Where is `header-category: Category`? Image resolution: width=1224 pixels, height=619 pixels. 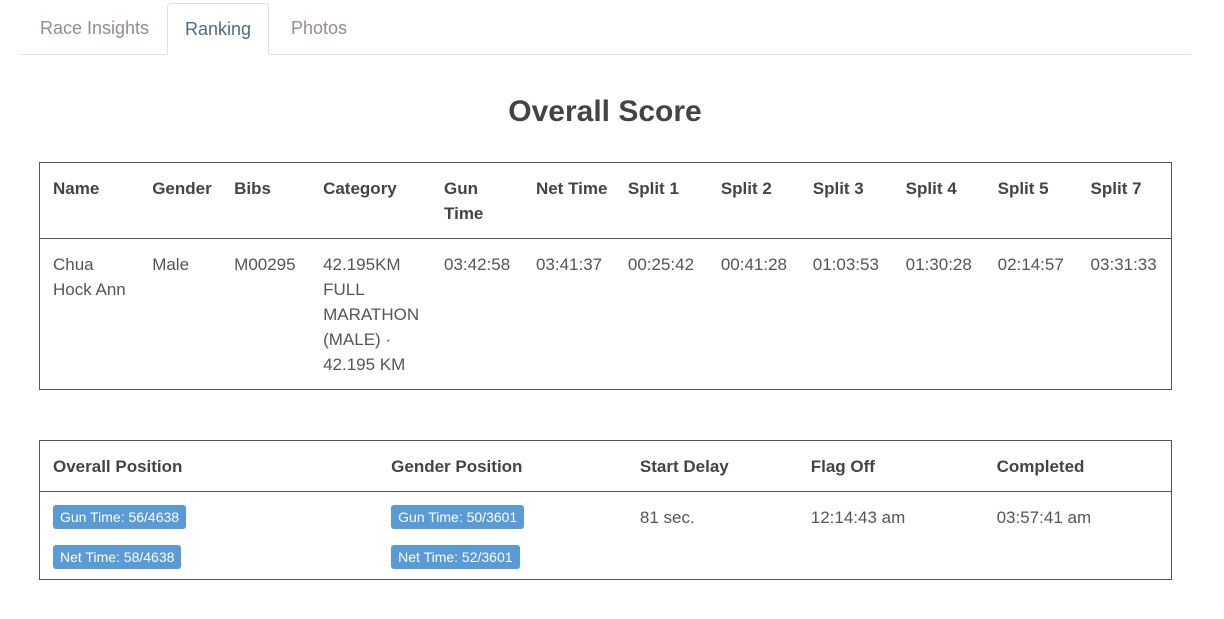
header-category: Category is located at coordinates (360, 188).